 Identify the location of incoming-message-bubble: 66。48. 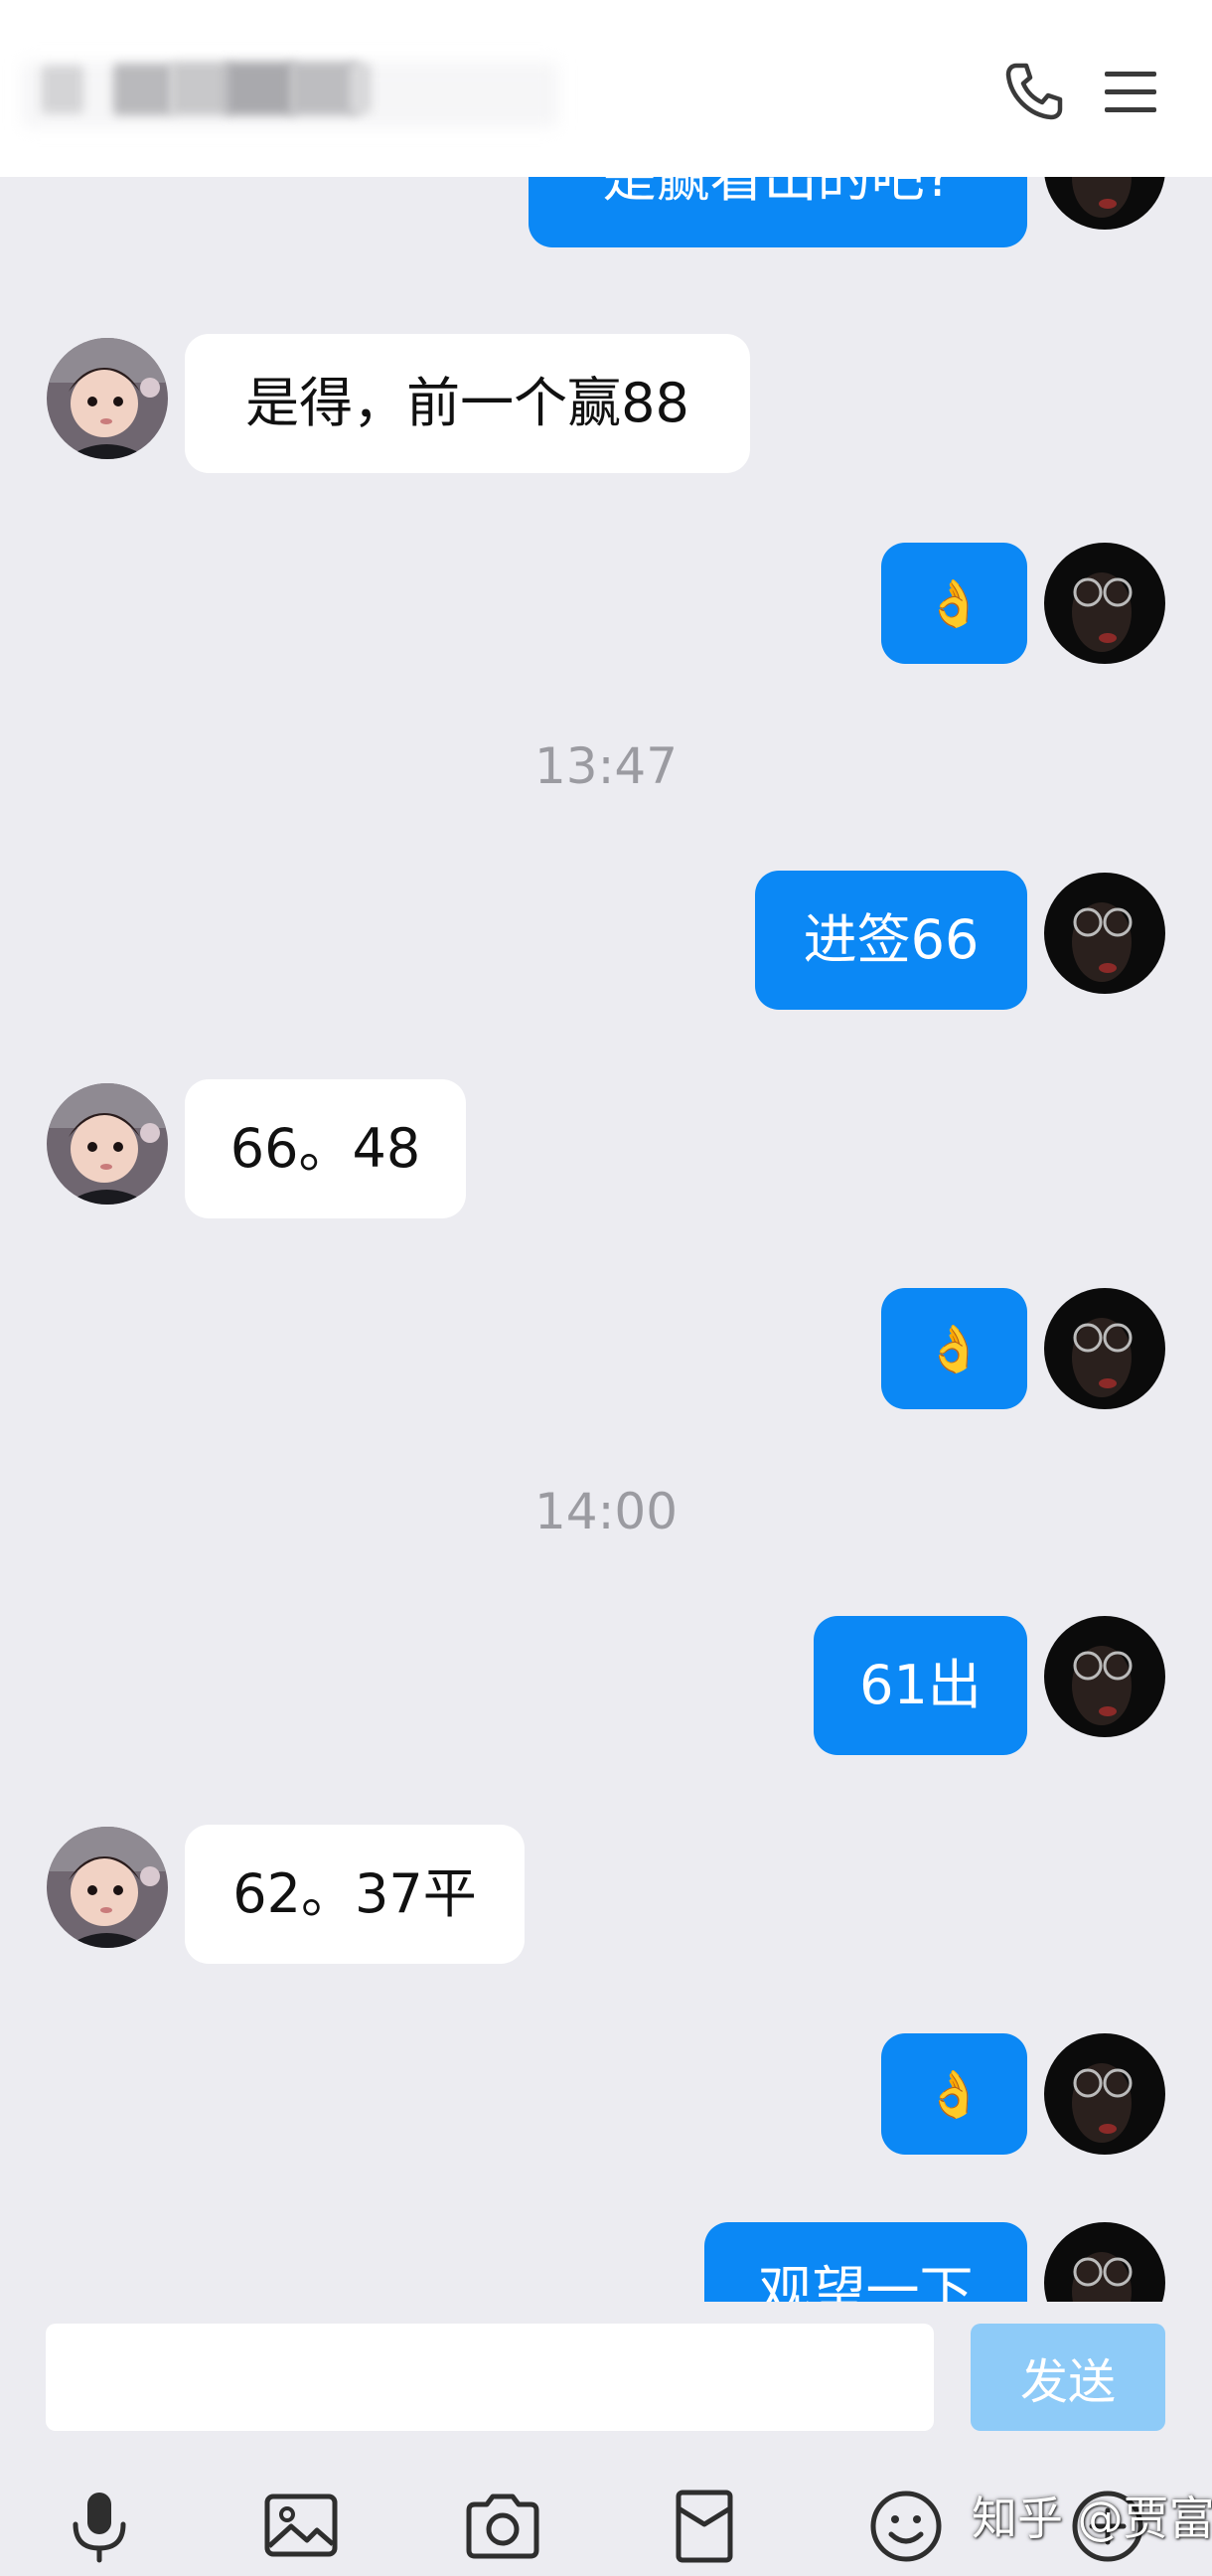
(325, 1148).